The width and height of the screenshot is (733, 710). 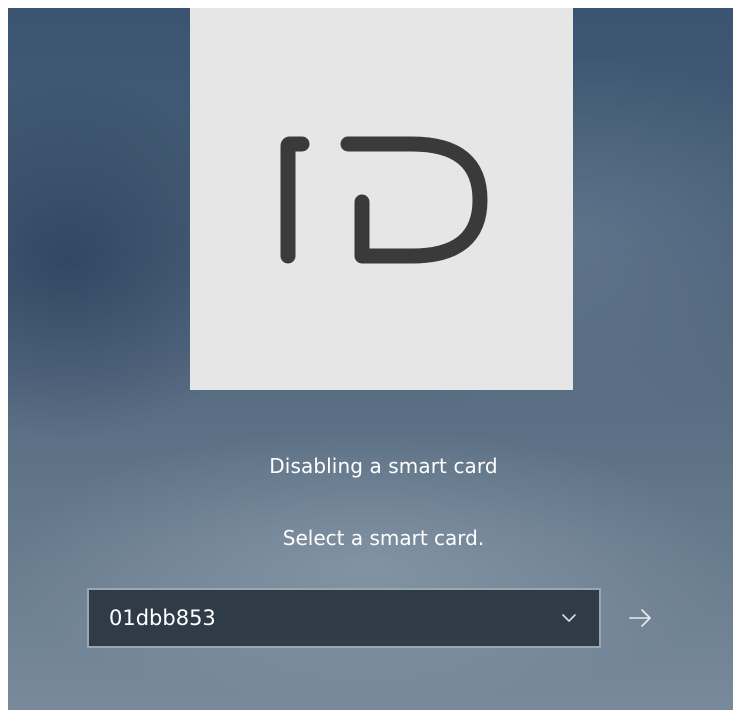 I want to click on smart-card-select: 01dbb853, so click(x=344, y=618).